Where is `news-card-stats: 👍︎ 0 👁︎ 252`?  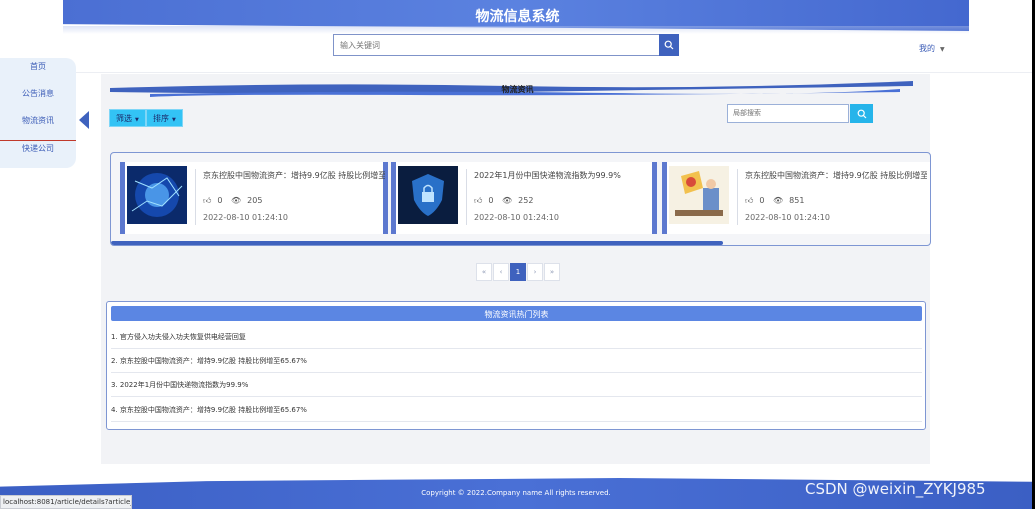
news-card-stats: 👍︎ 0 👁︎ 252 is located at coordinates (506, 201).